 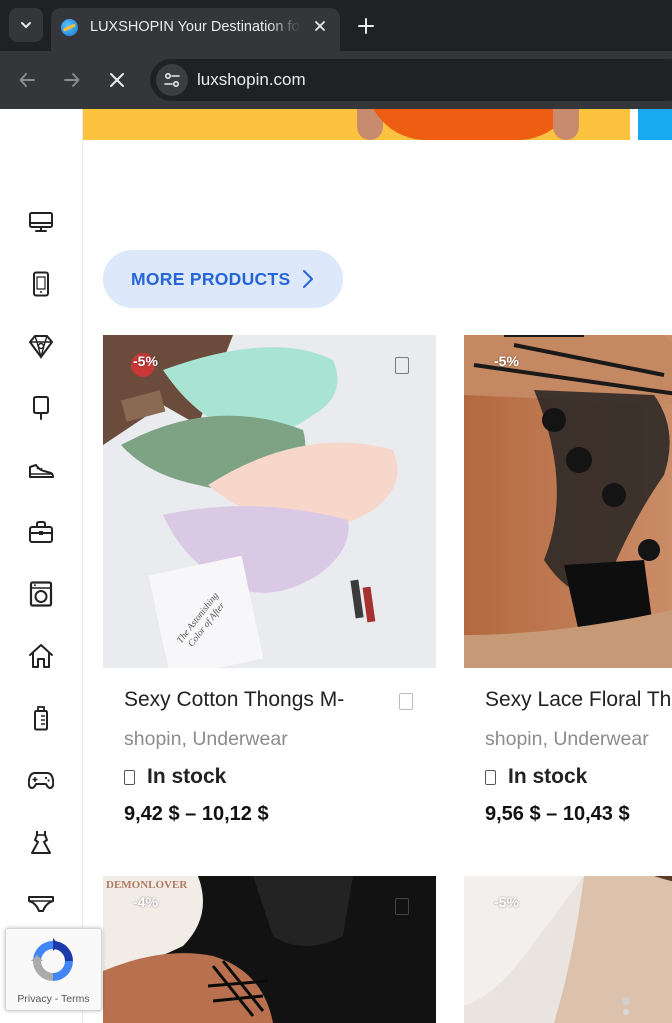 What do you see at coordinates (69, 27) in the screenshot?
I see `site-favicon-icon` at bounding box center [69, 27].